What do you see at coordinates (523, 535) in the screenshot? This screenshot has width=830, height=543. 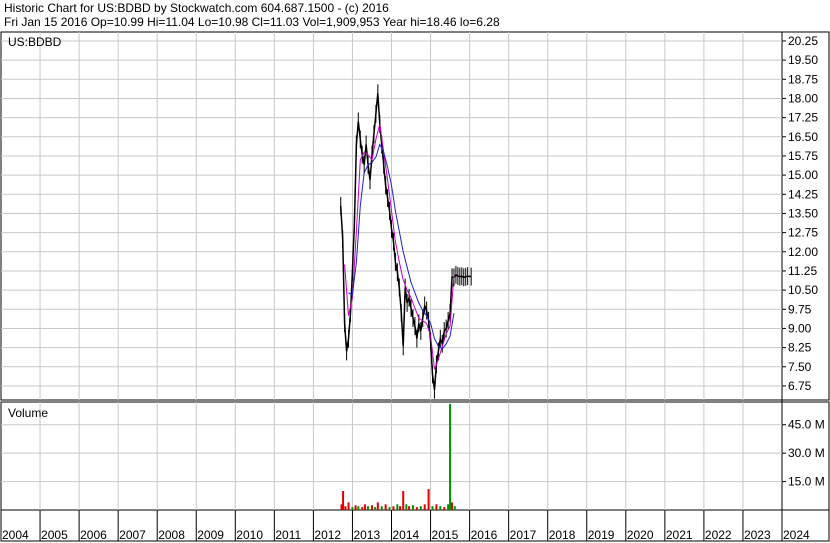 I see `x-tick-label: 2017` at bounding box center [523, 535].